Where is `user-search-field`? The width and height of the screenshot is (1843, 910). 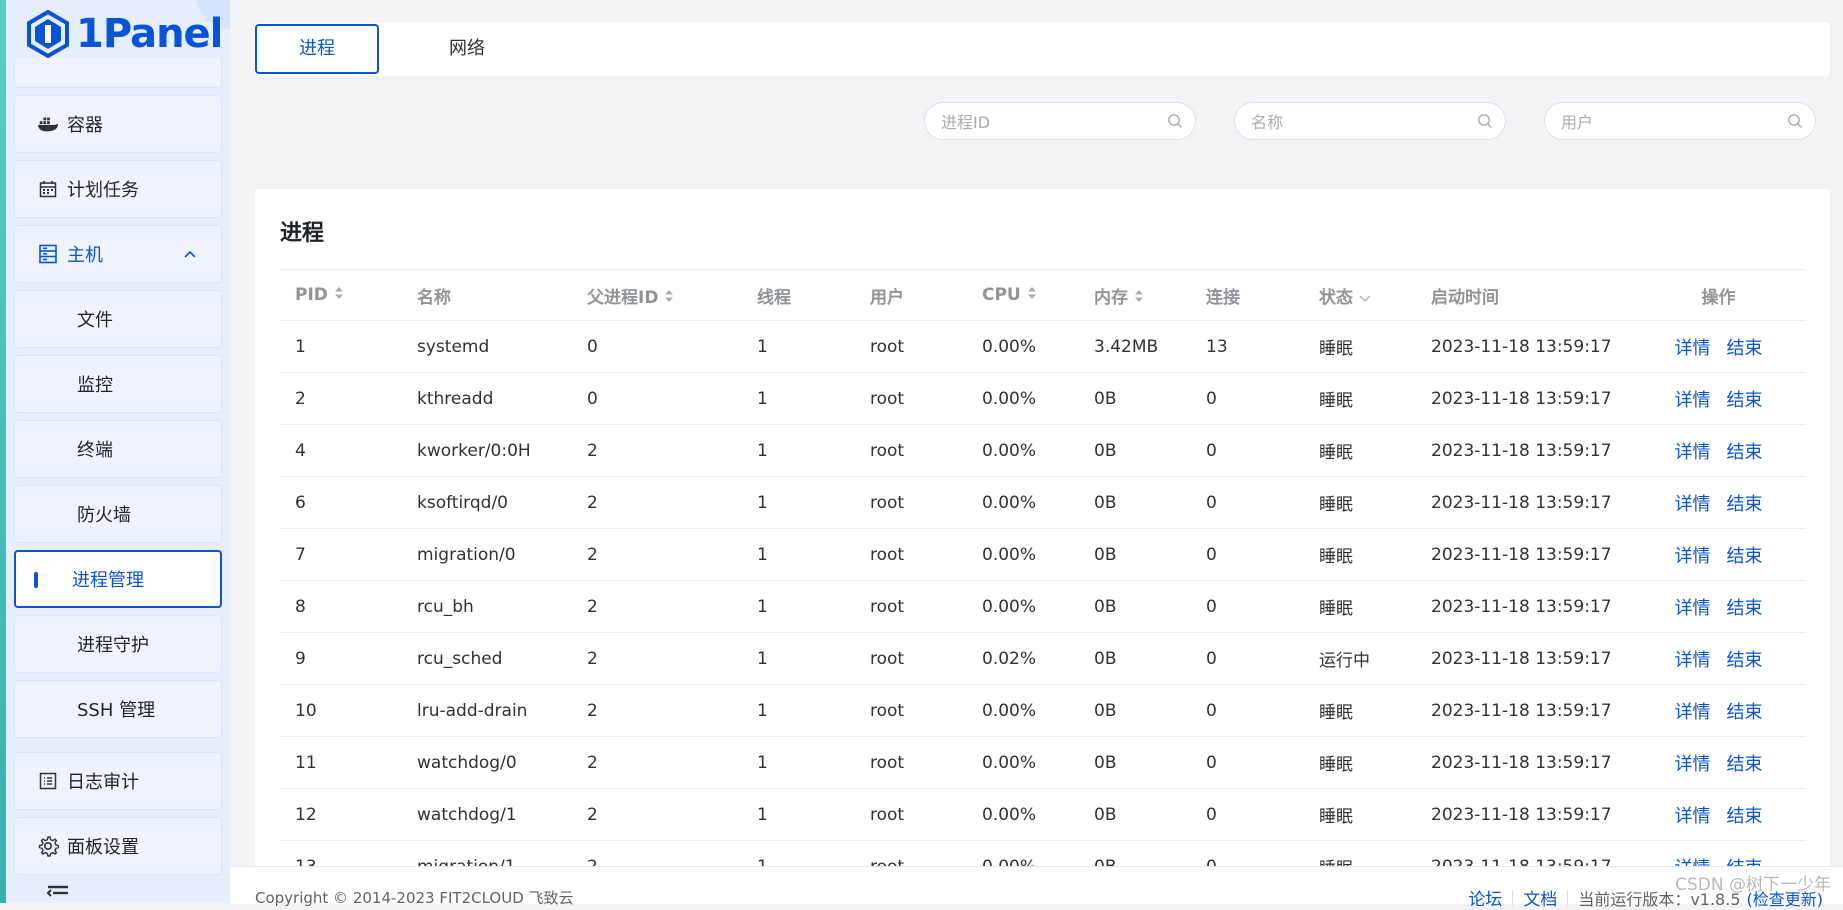 user-search-field is located at coordinates (1680, 121).